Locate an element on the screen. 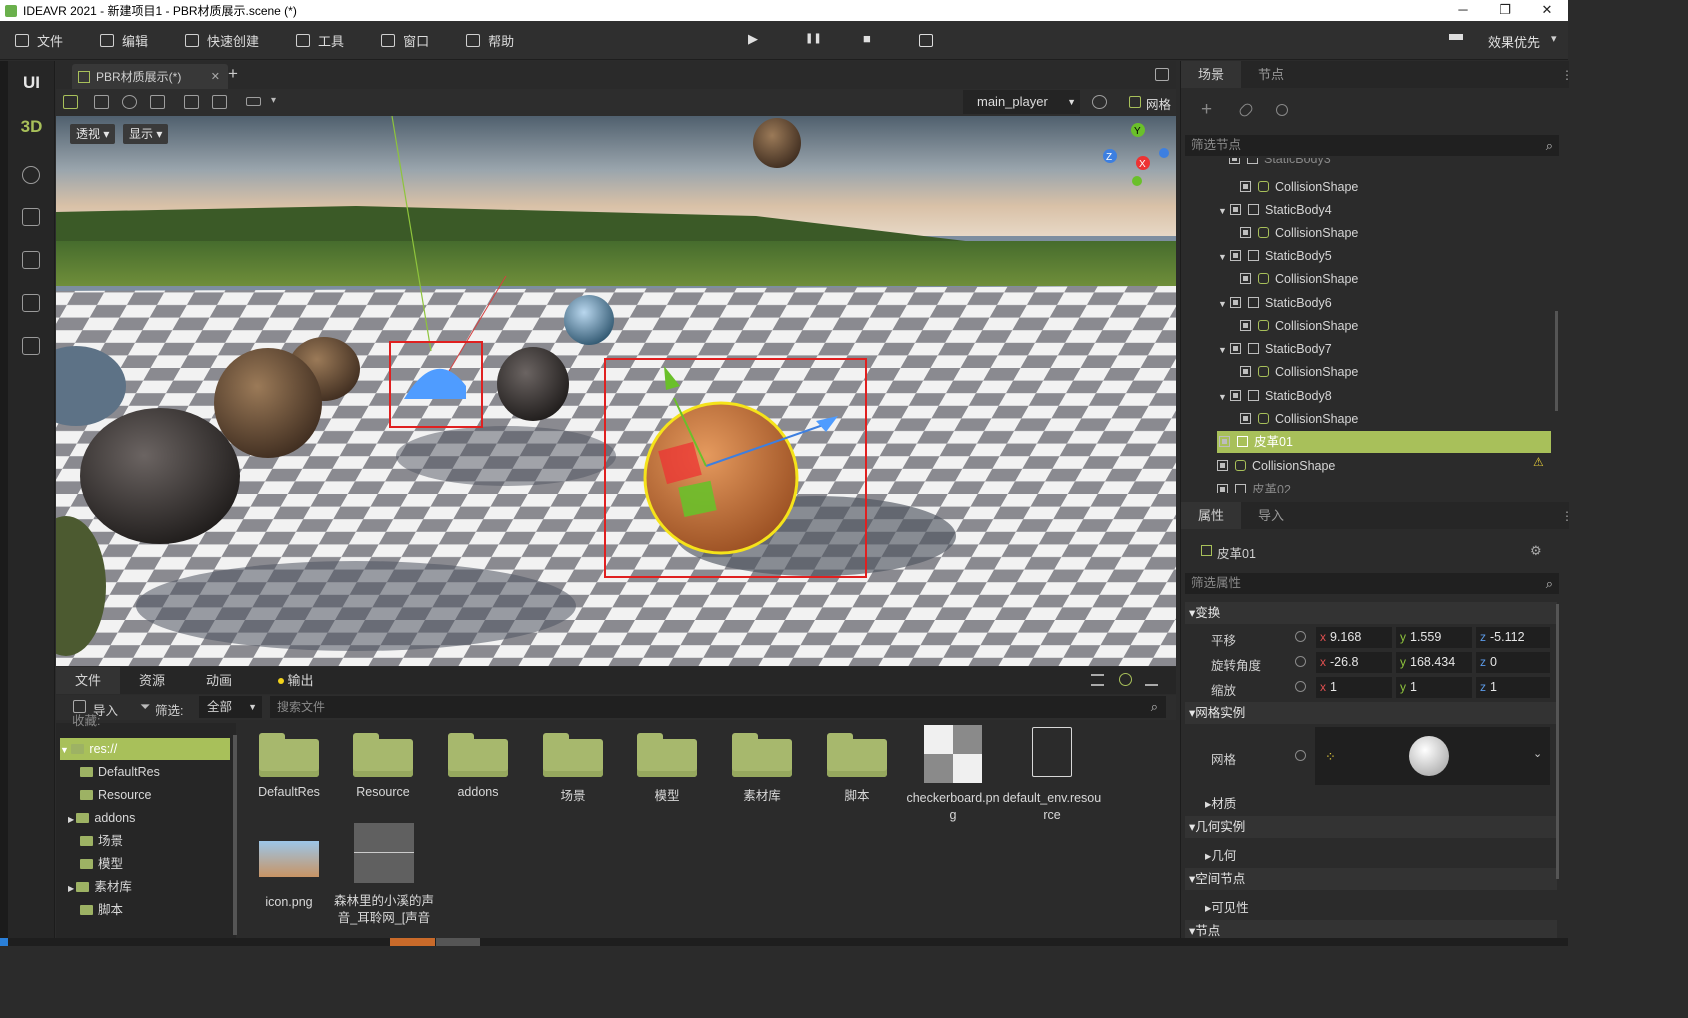 This screenshot has width=1688, height=1018. tree-node: ▼ StaticBody5 is located at coordinates (1275, 256).